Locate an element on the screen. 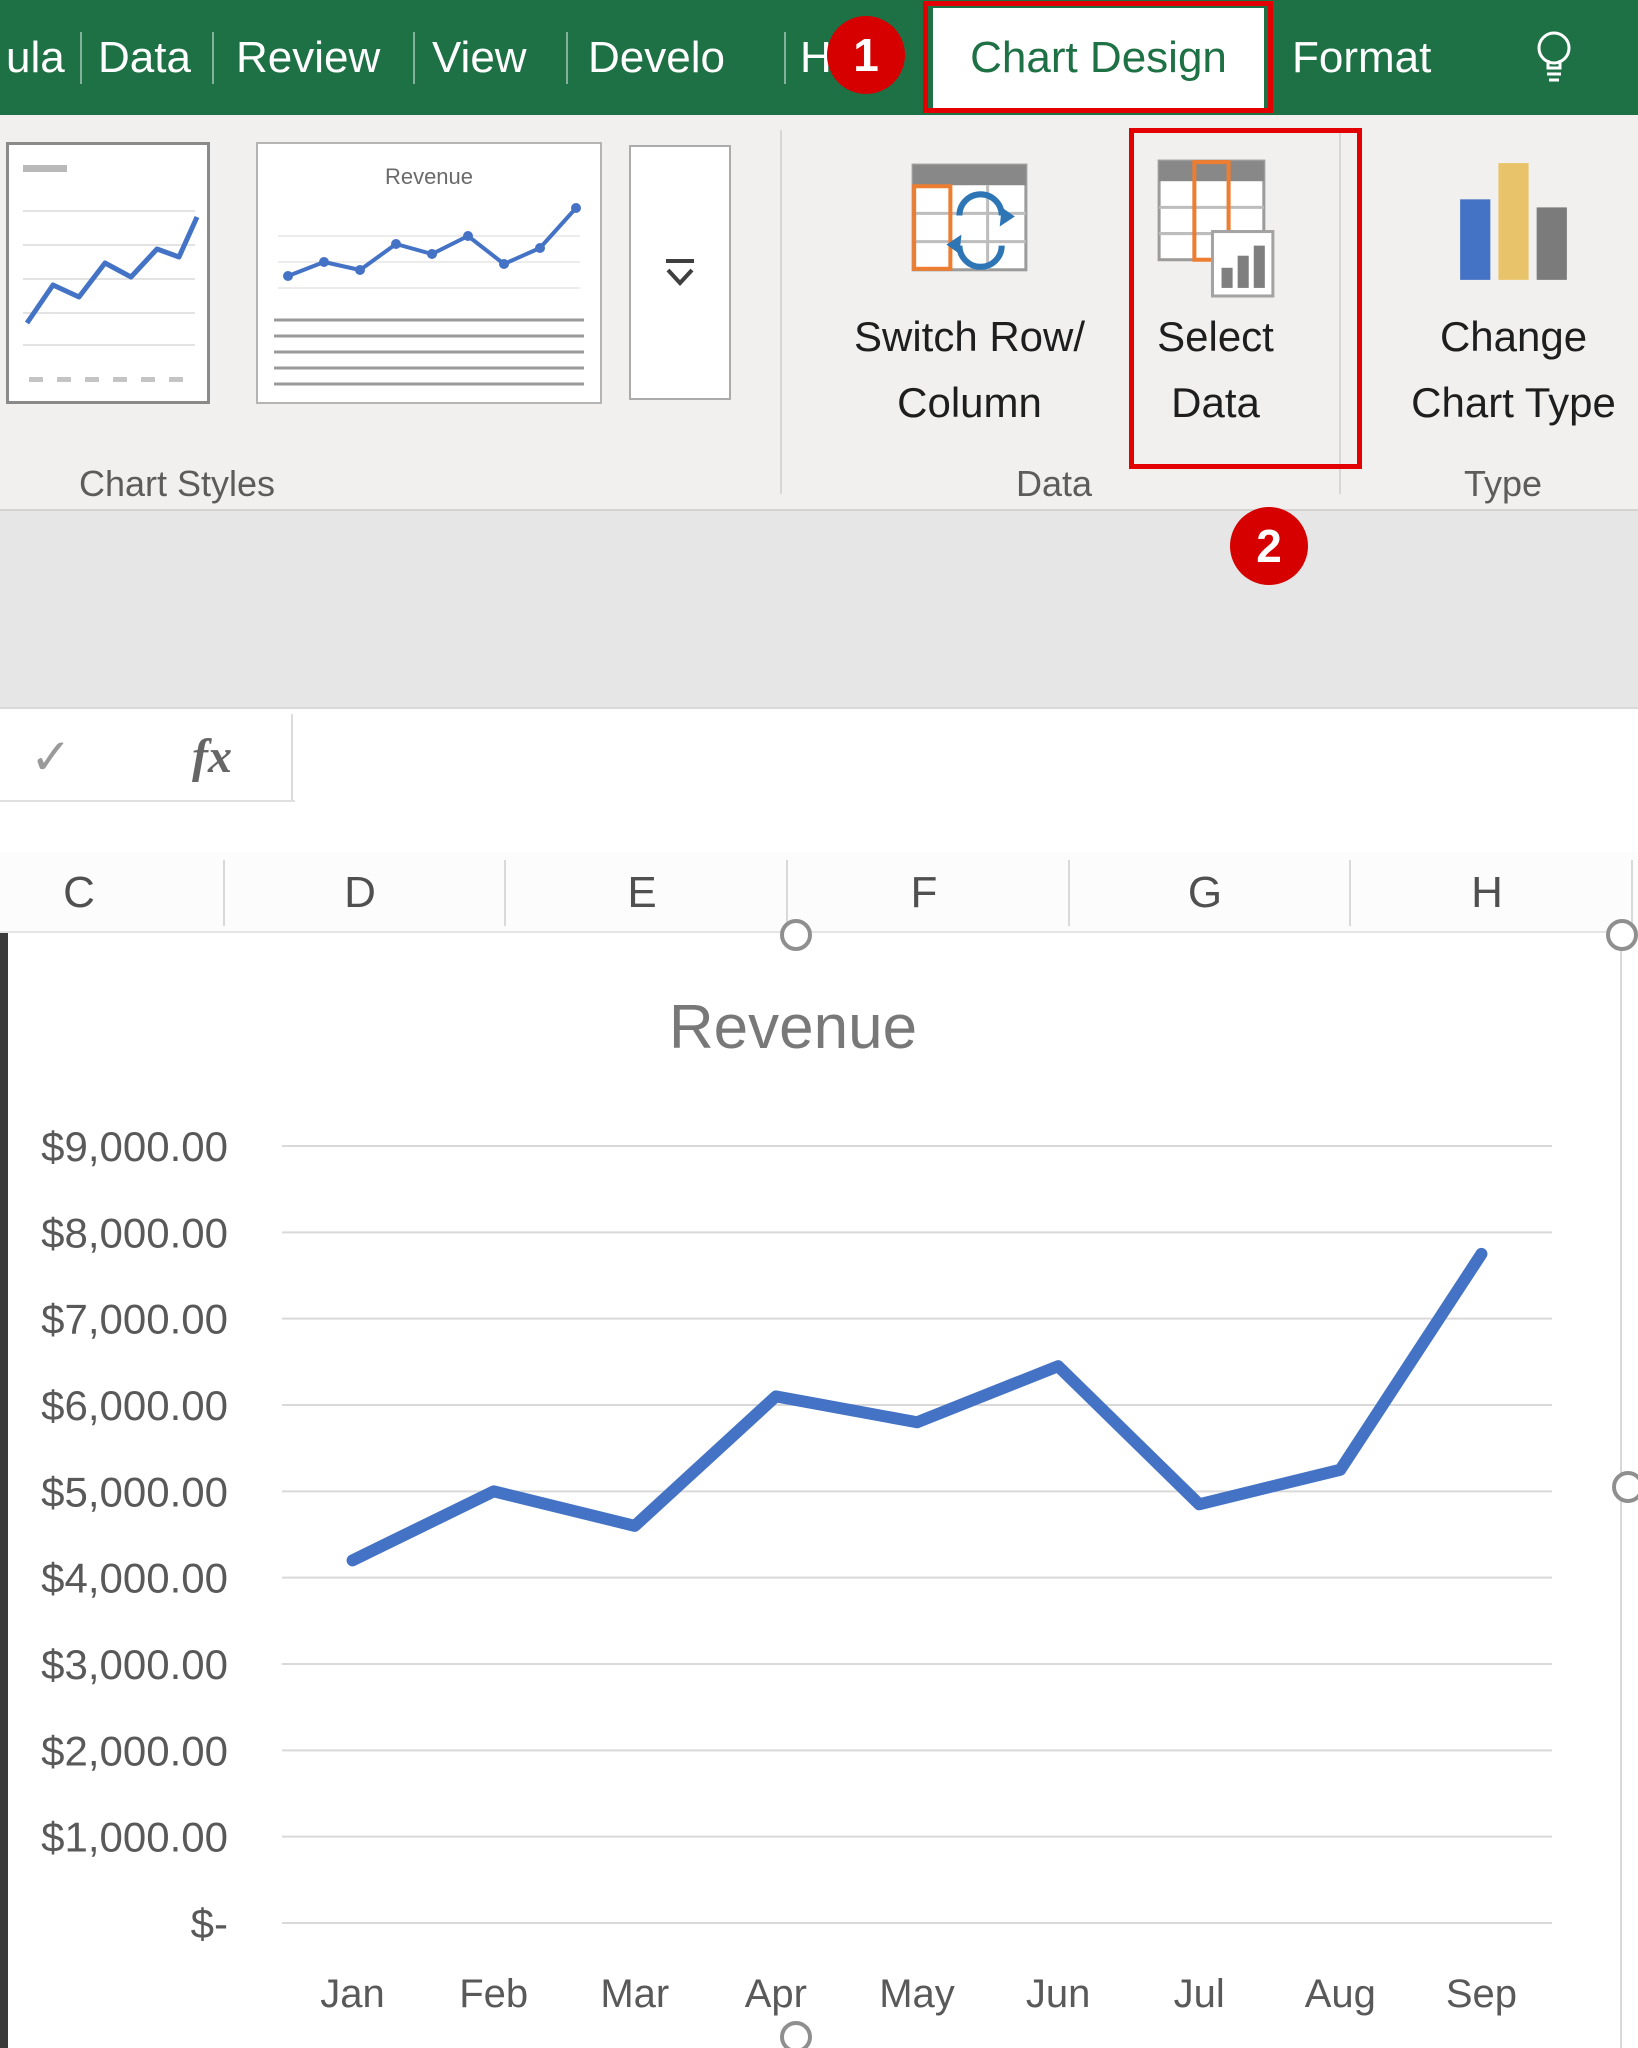  x-axis-tick-label: Apr is located at coordinates (776, 1994).